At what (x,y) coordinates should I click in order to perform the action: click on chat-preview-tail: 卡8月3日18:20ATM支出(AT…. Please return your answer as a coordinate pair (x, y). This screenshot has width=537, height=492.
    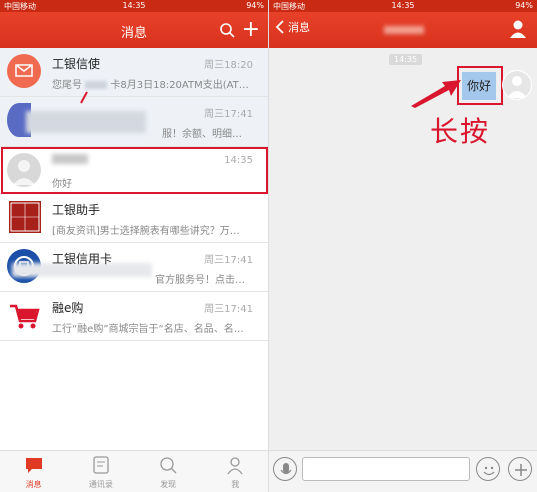
    Looking at the image, I should click on (179, 85).